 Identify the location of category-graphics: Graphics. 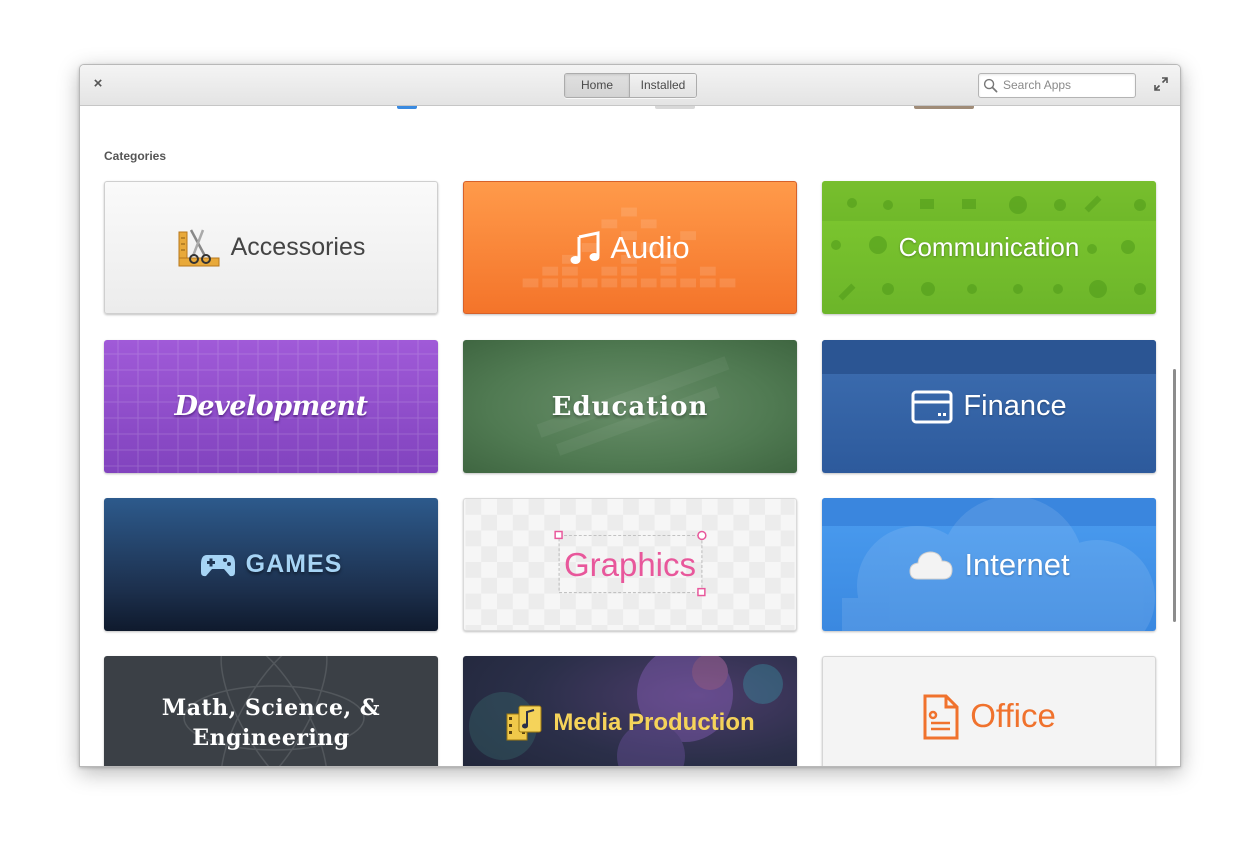
(630, 564).